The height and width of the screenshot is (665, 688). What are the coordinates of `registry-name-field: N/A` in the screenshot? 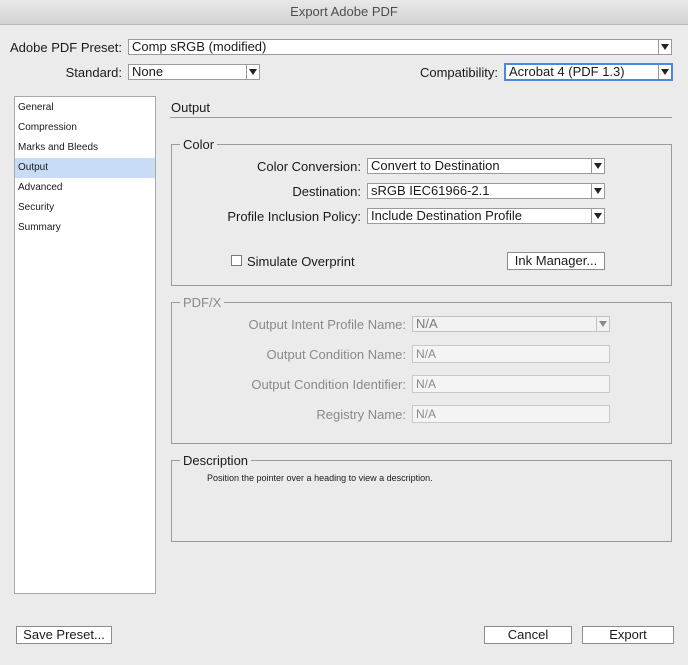 It's located at (511, 414).